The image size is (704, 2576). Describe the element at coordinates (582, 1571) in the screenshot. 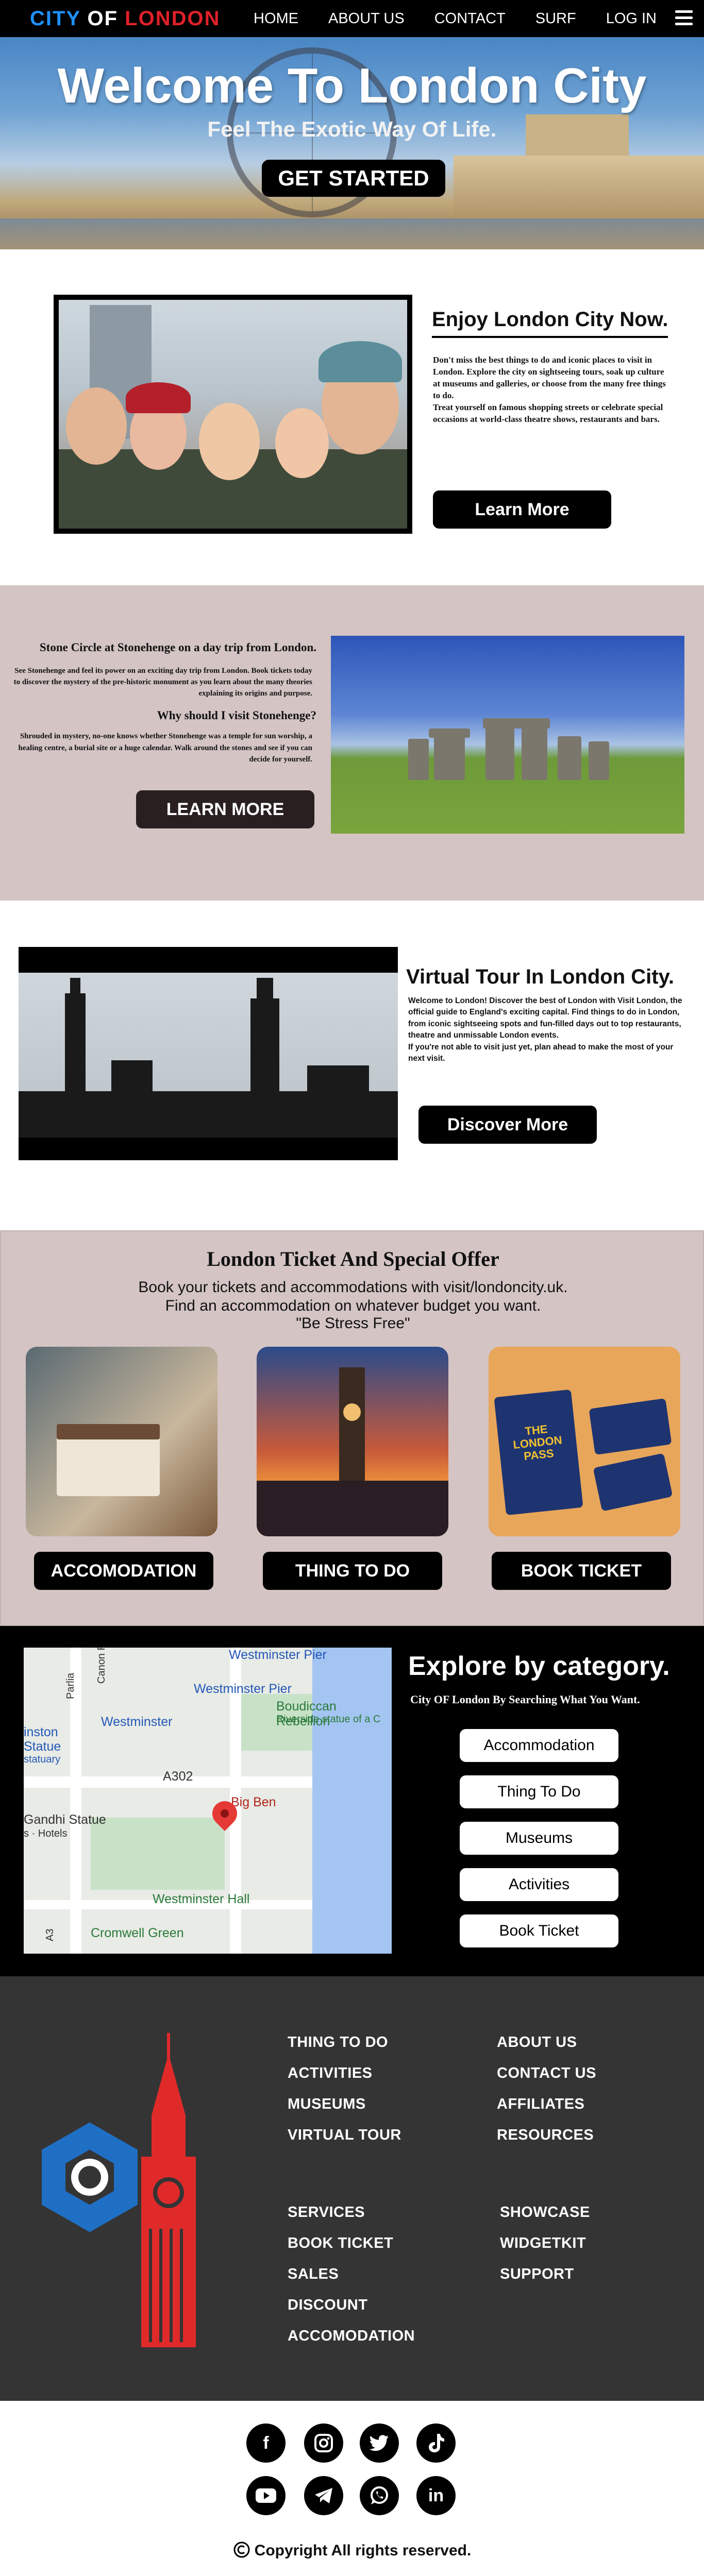

I see `book-ticket-button: BOOK TICKET` at that location.